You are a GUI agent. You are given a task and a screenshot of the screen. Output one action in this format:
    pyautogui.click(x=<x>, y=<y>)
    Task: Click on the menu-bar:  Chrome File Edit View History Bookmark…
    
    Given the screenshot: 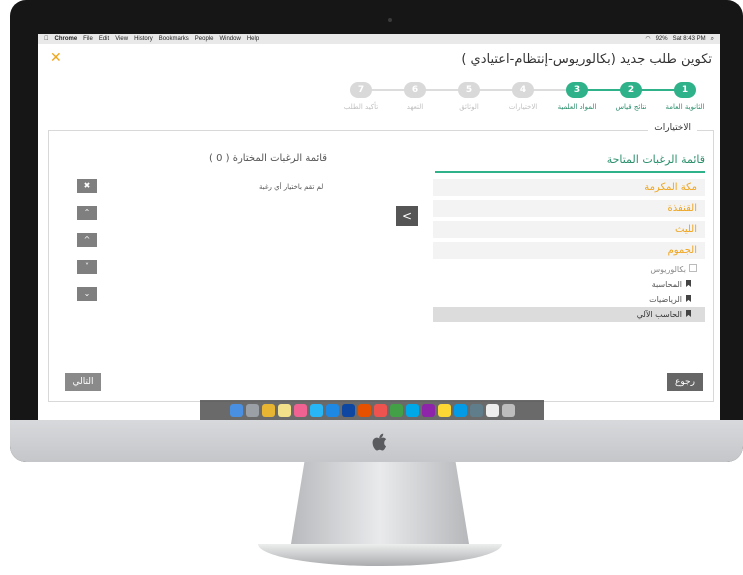 What is the action you would take?
    pyautogui.click(x=379, y=39)
    